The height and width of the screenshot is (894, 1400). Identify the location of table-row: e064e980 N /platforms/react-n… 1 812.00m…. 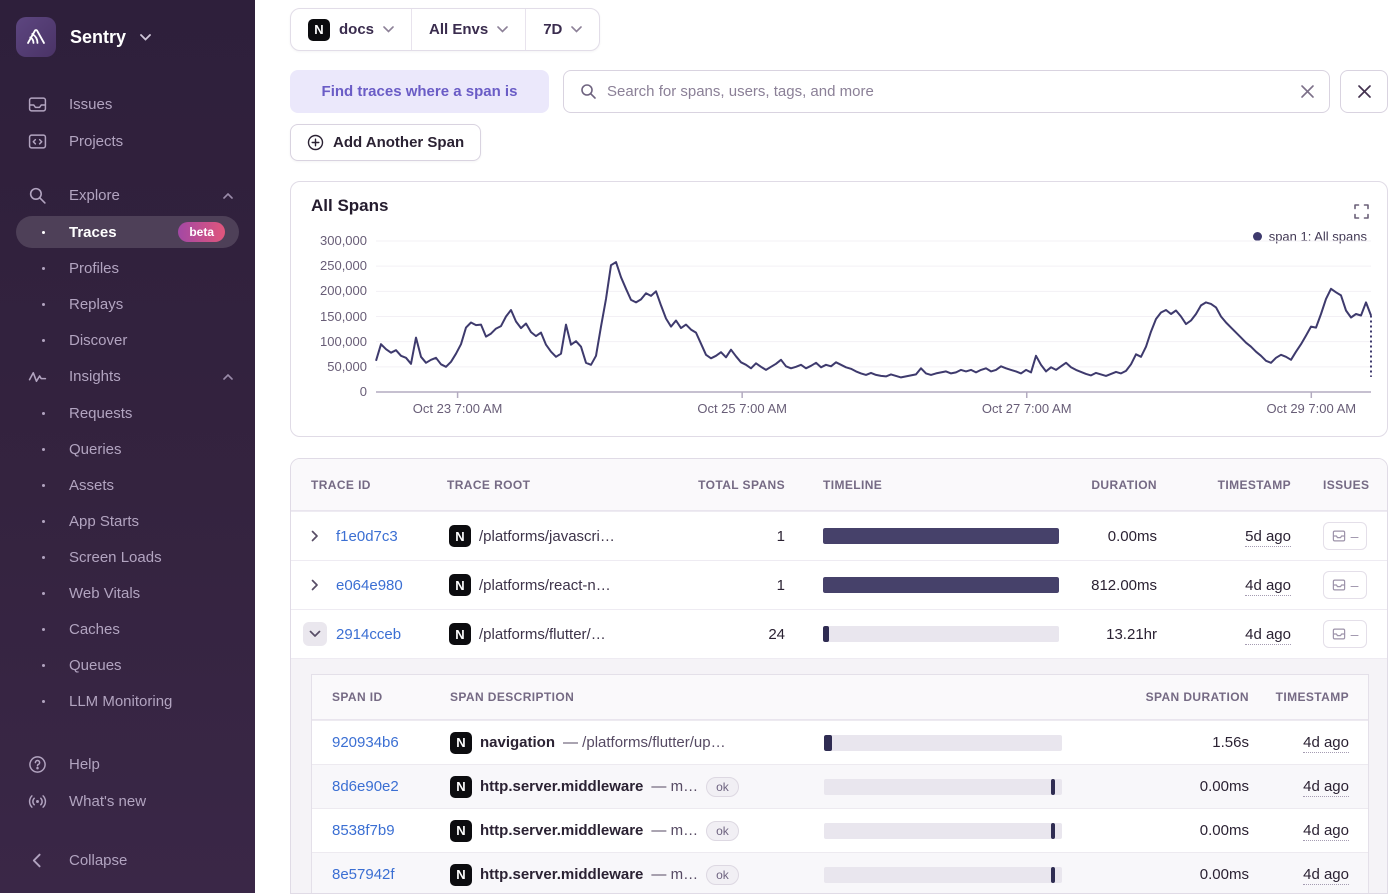
(839, 584).